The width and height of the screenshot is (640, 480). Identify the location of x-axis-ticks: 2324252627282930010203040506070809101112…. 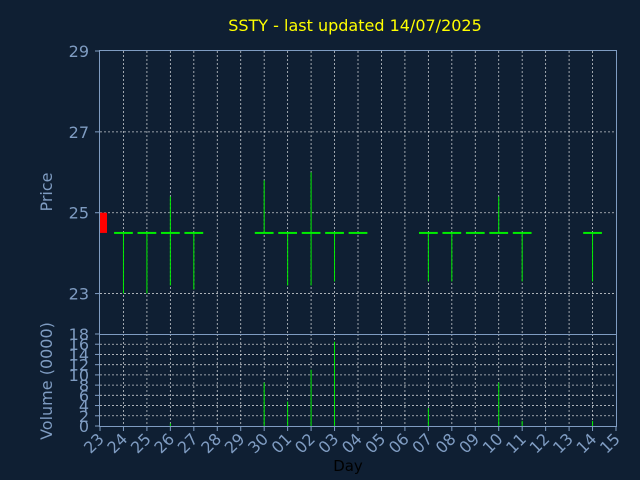
(352, 441).